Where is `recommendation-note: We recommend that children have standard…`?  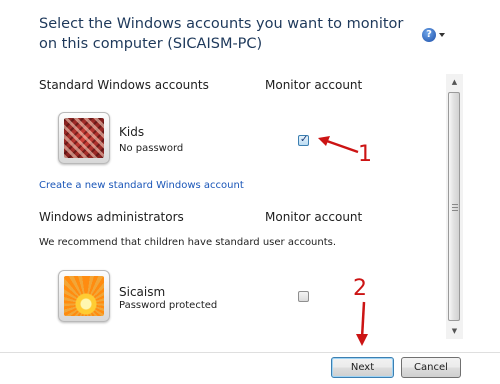
recommendation-note: We recommend that children have standard… is located at coordinates (188, 242).